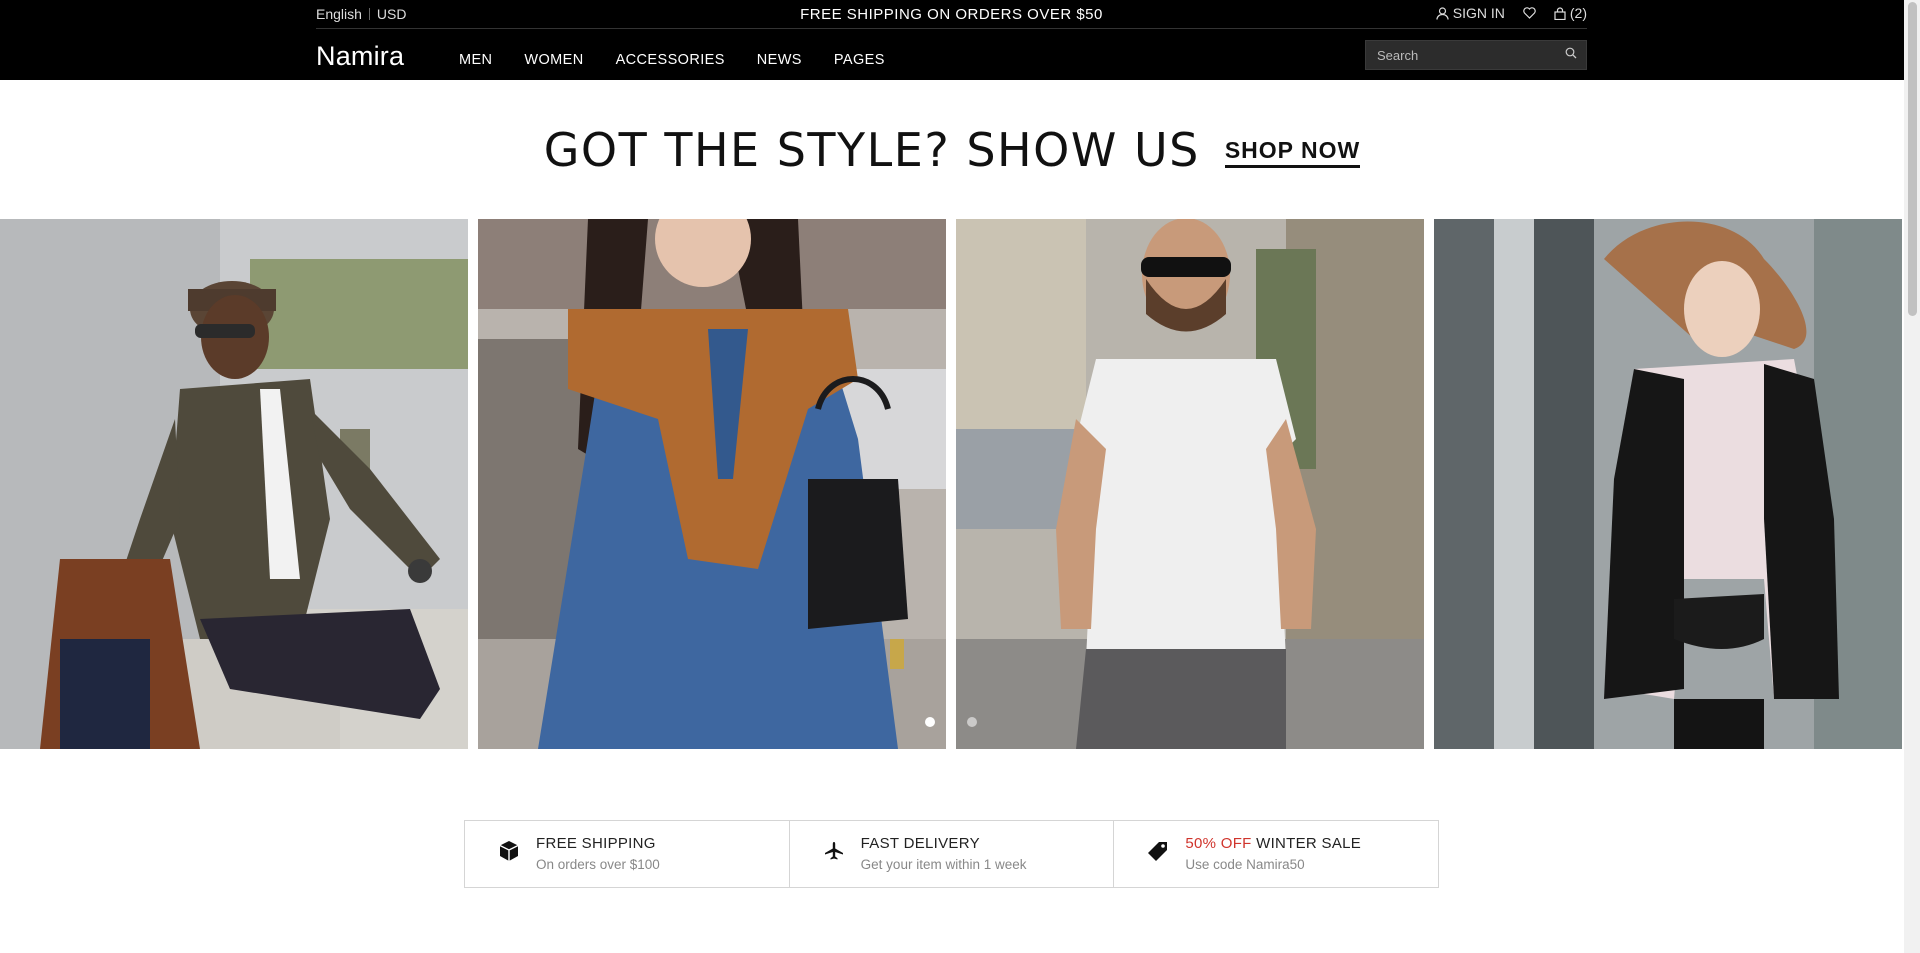 Image resolution: width=1920 pixels, height=953 pixels. Describe the element at coordinates (1478, 13) in the screenshot. I see `sign-in-label: SIGN IN` at that location.